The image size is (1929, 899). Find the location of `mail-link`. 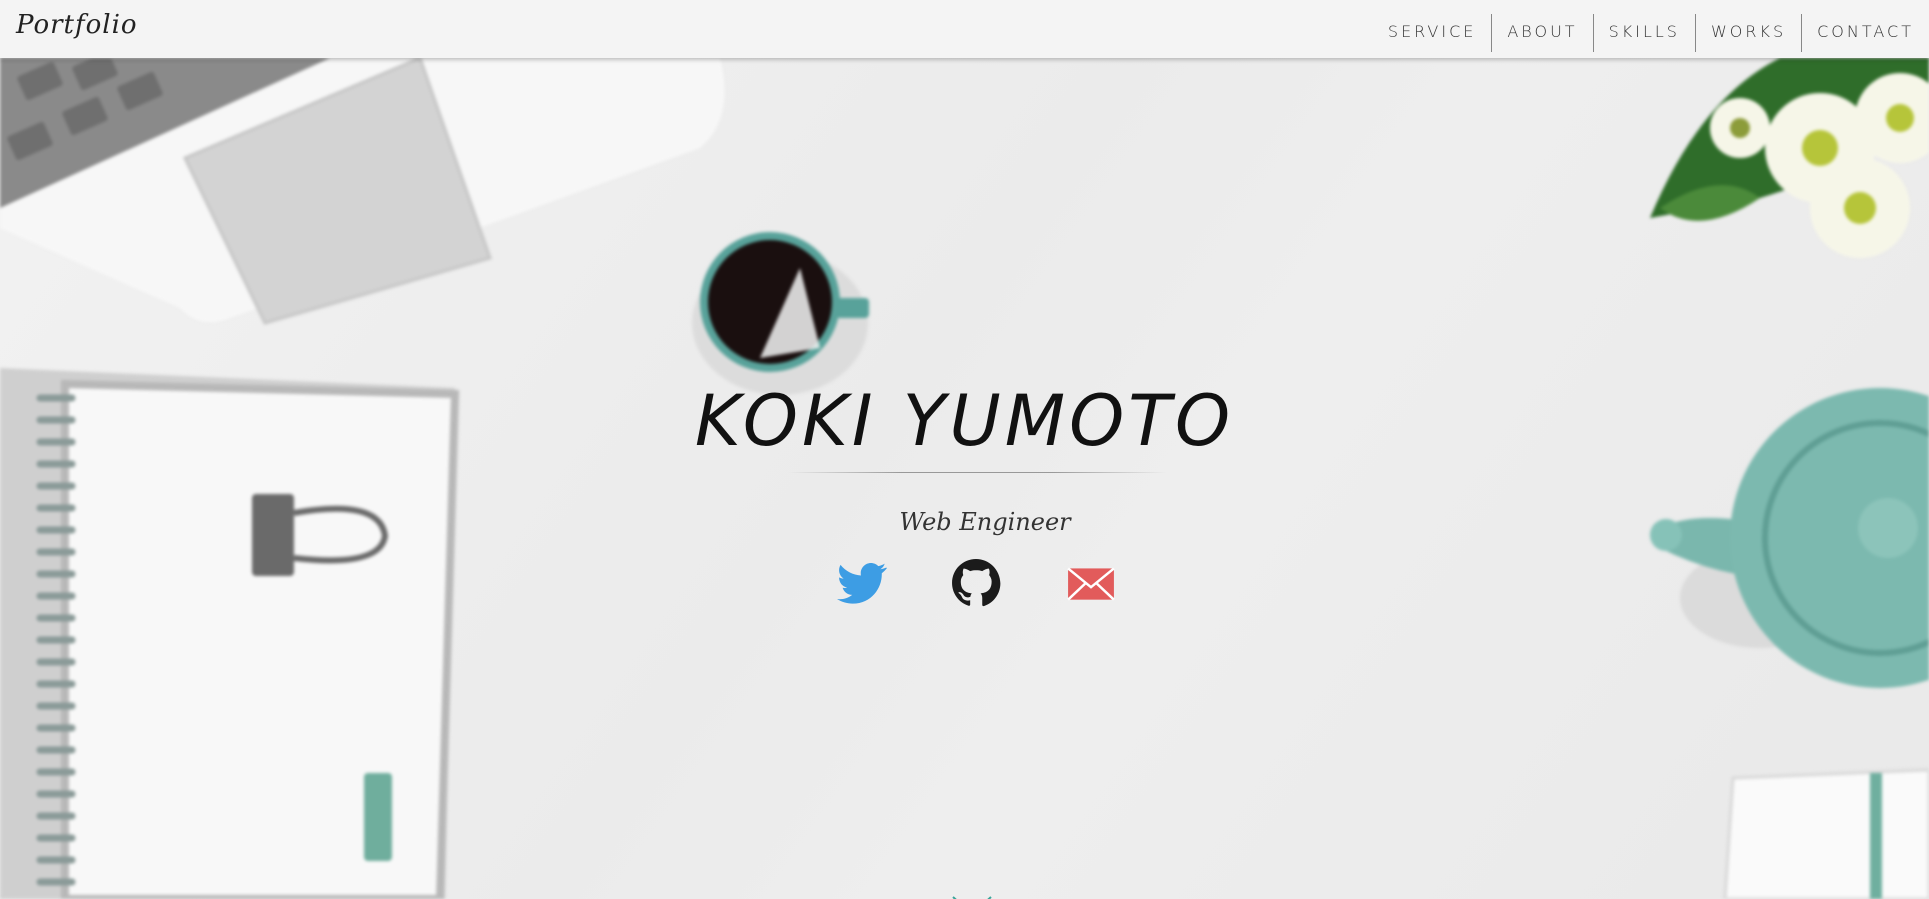

mail-link is located at coordinates (1091, 583).